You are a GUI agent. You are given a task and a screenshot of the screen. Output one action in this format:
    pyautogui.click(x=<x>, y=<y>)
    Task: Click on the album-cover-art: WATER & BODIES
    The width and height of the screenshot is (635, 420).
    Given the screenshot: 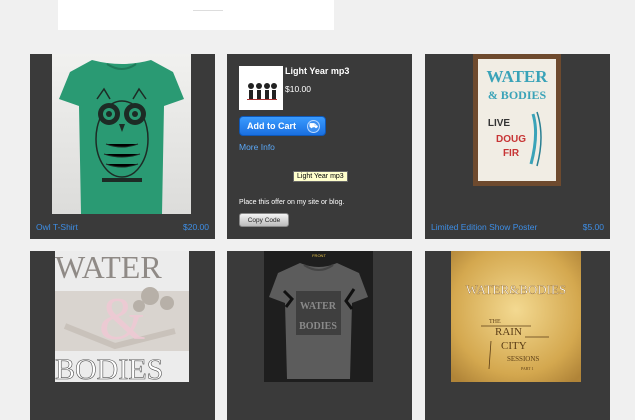 What is the action you would take?
    pyautogui.click(x=122, y=318)
    